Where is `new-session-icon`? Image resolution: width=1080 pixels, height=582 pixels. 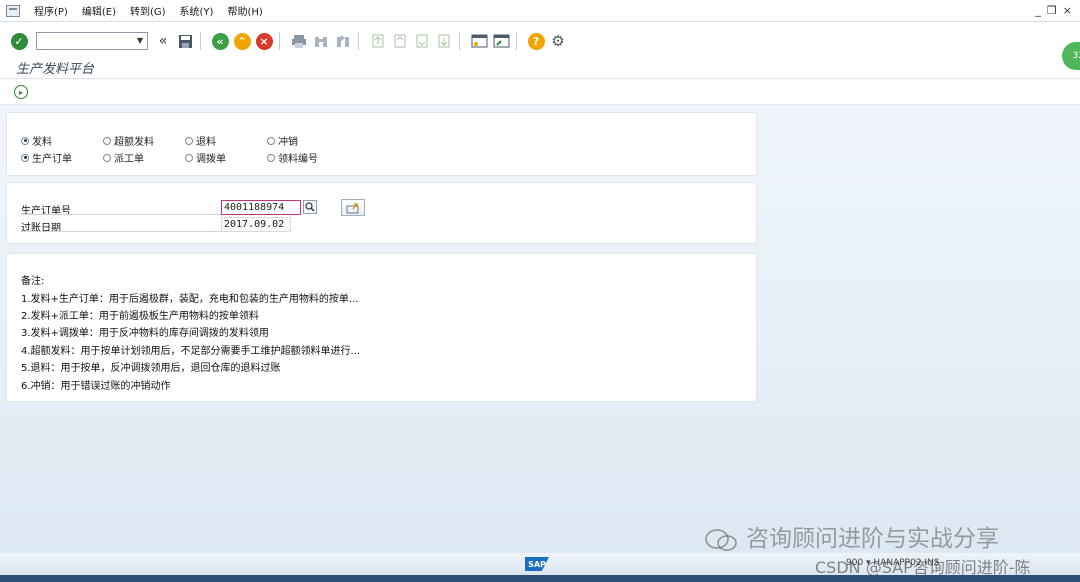 new-session-icon is located at coordinates (479, 41).